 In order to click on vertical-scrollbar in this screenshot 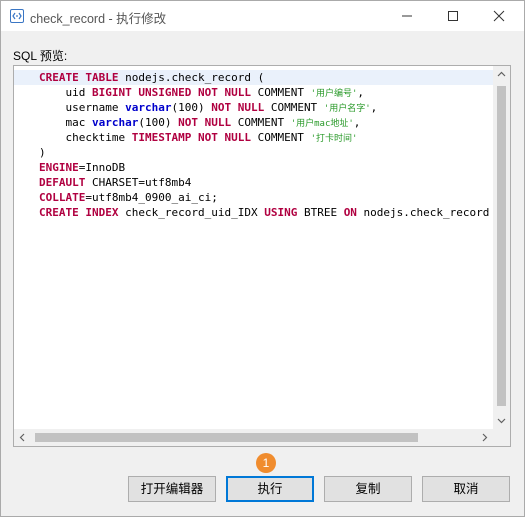, I will do `click(501, 247)`.